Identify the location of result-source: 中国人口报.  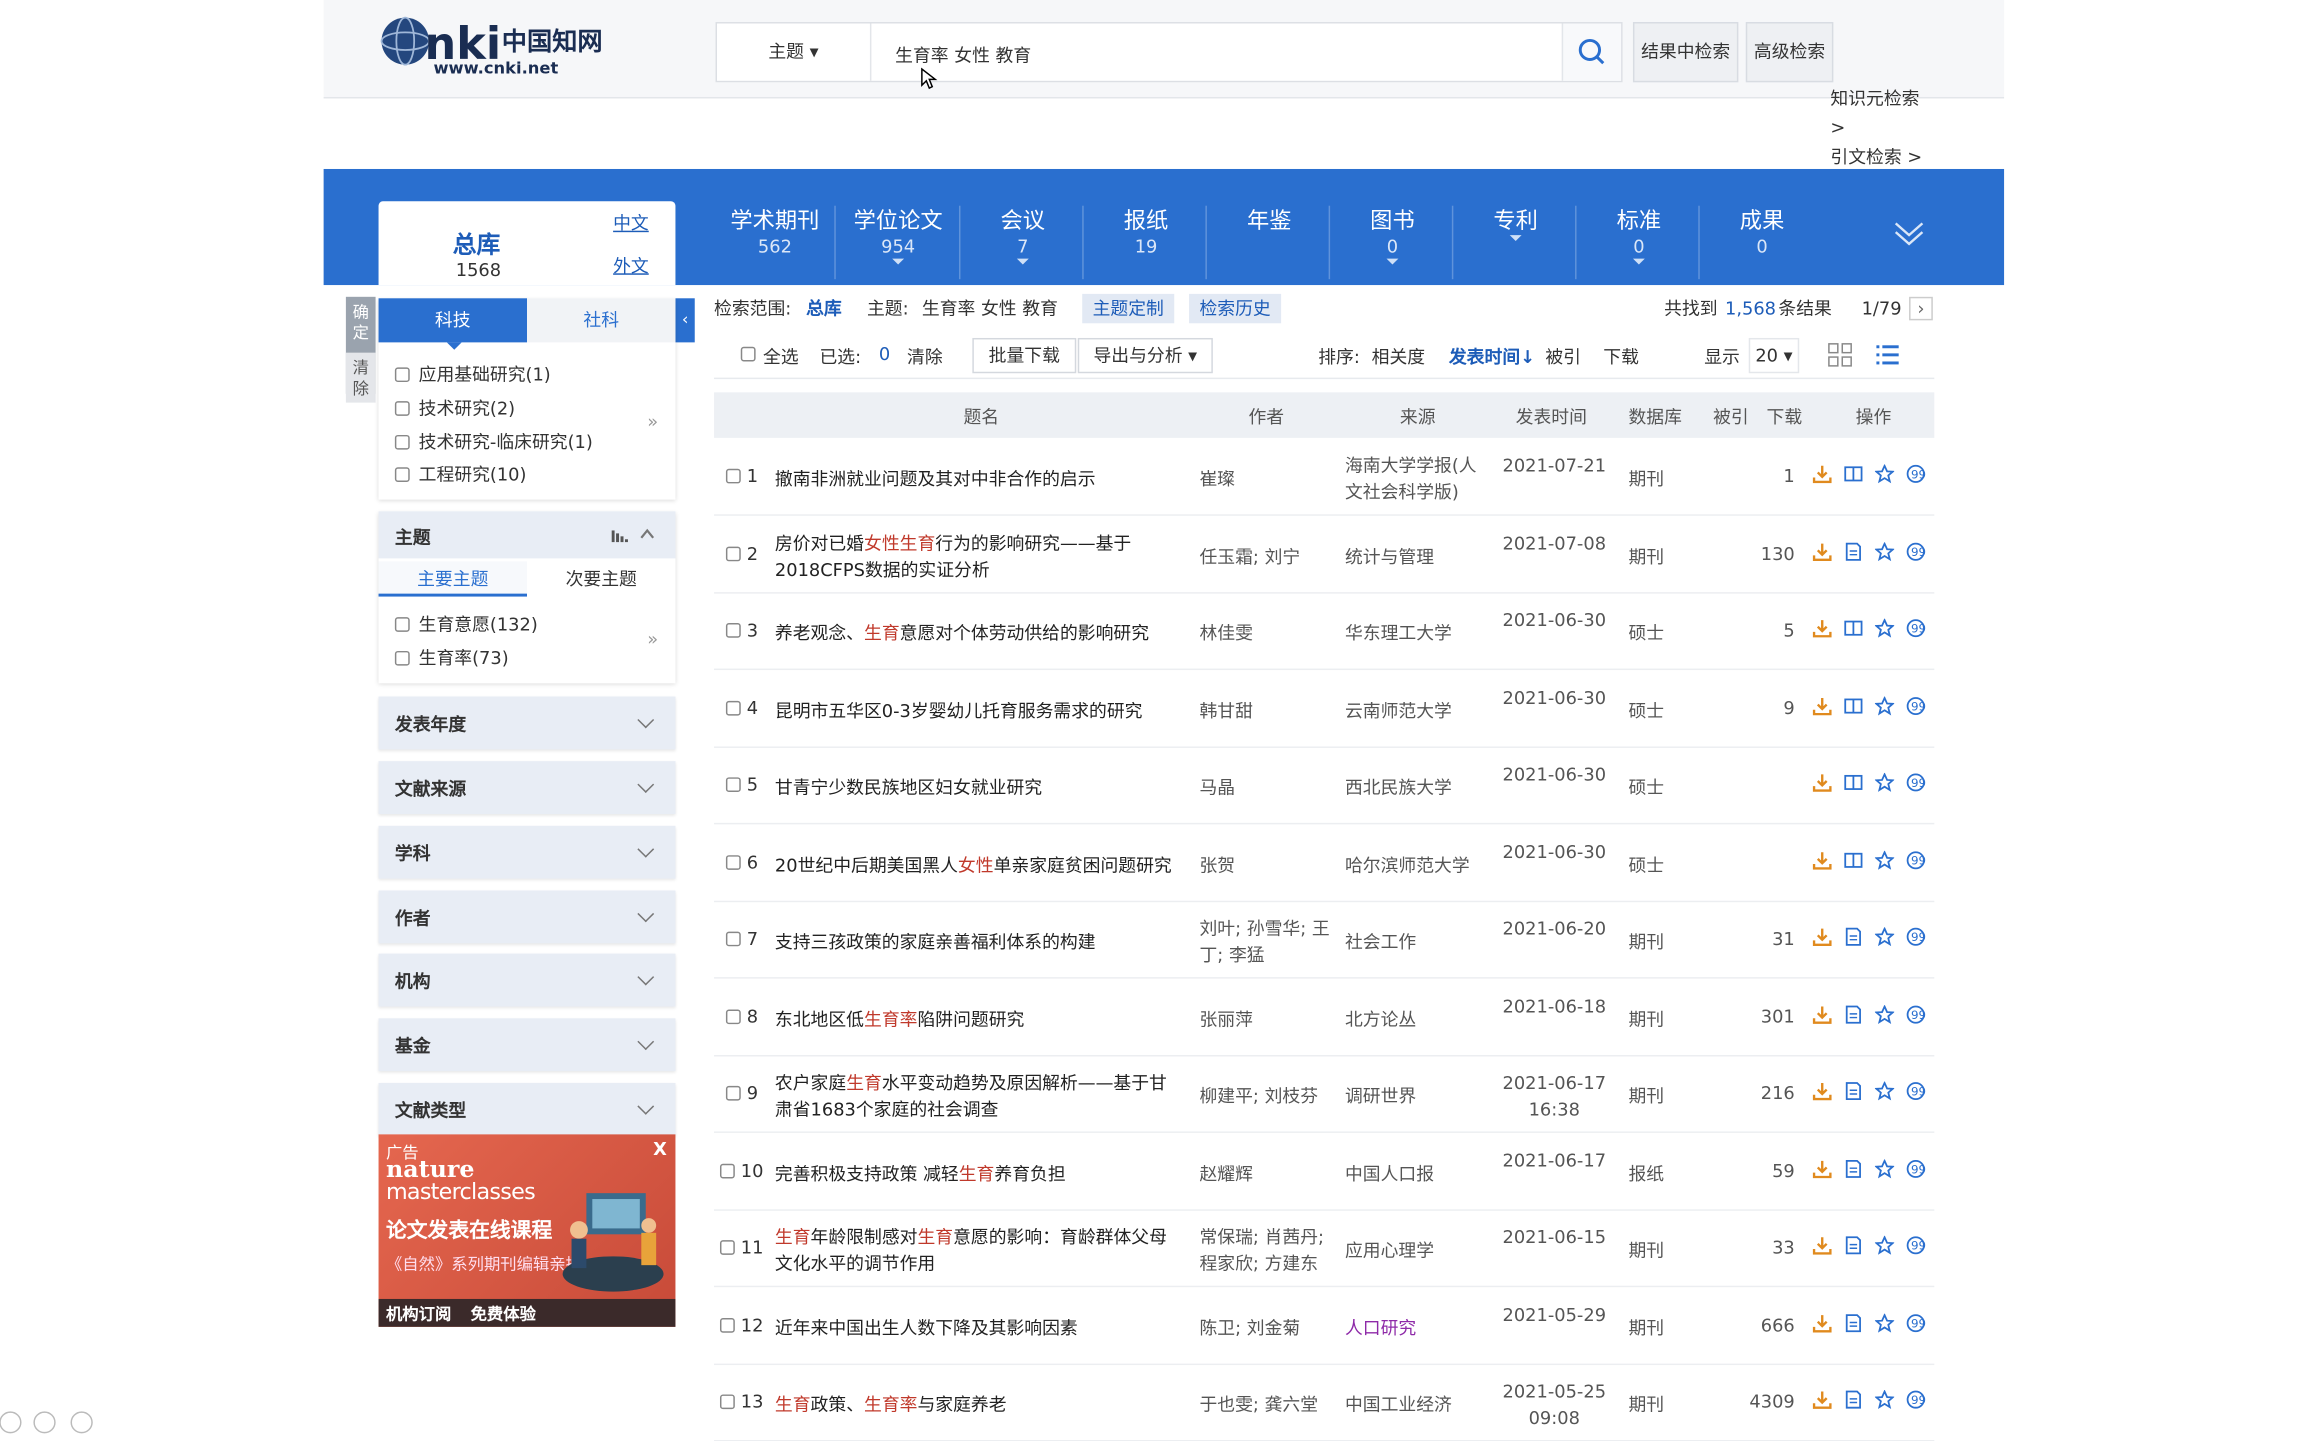
(1419, 1173).